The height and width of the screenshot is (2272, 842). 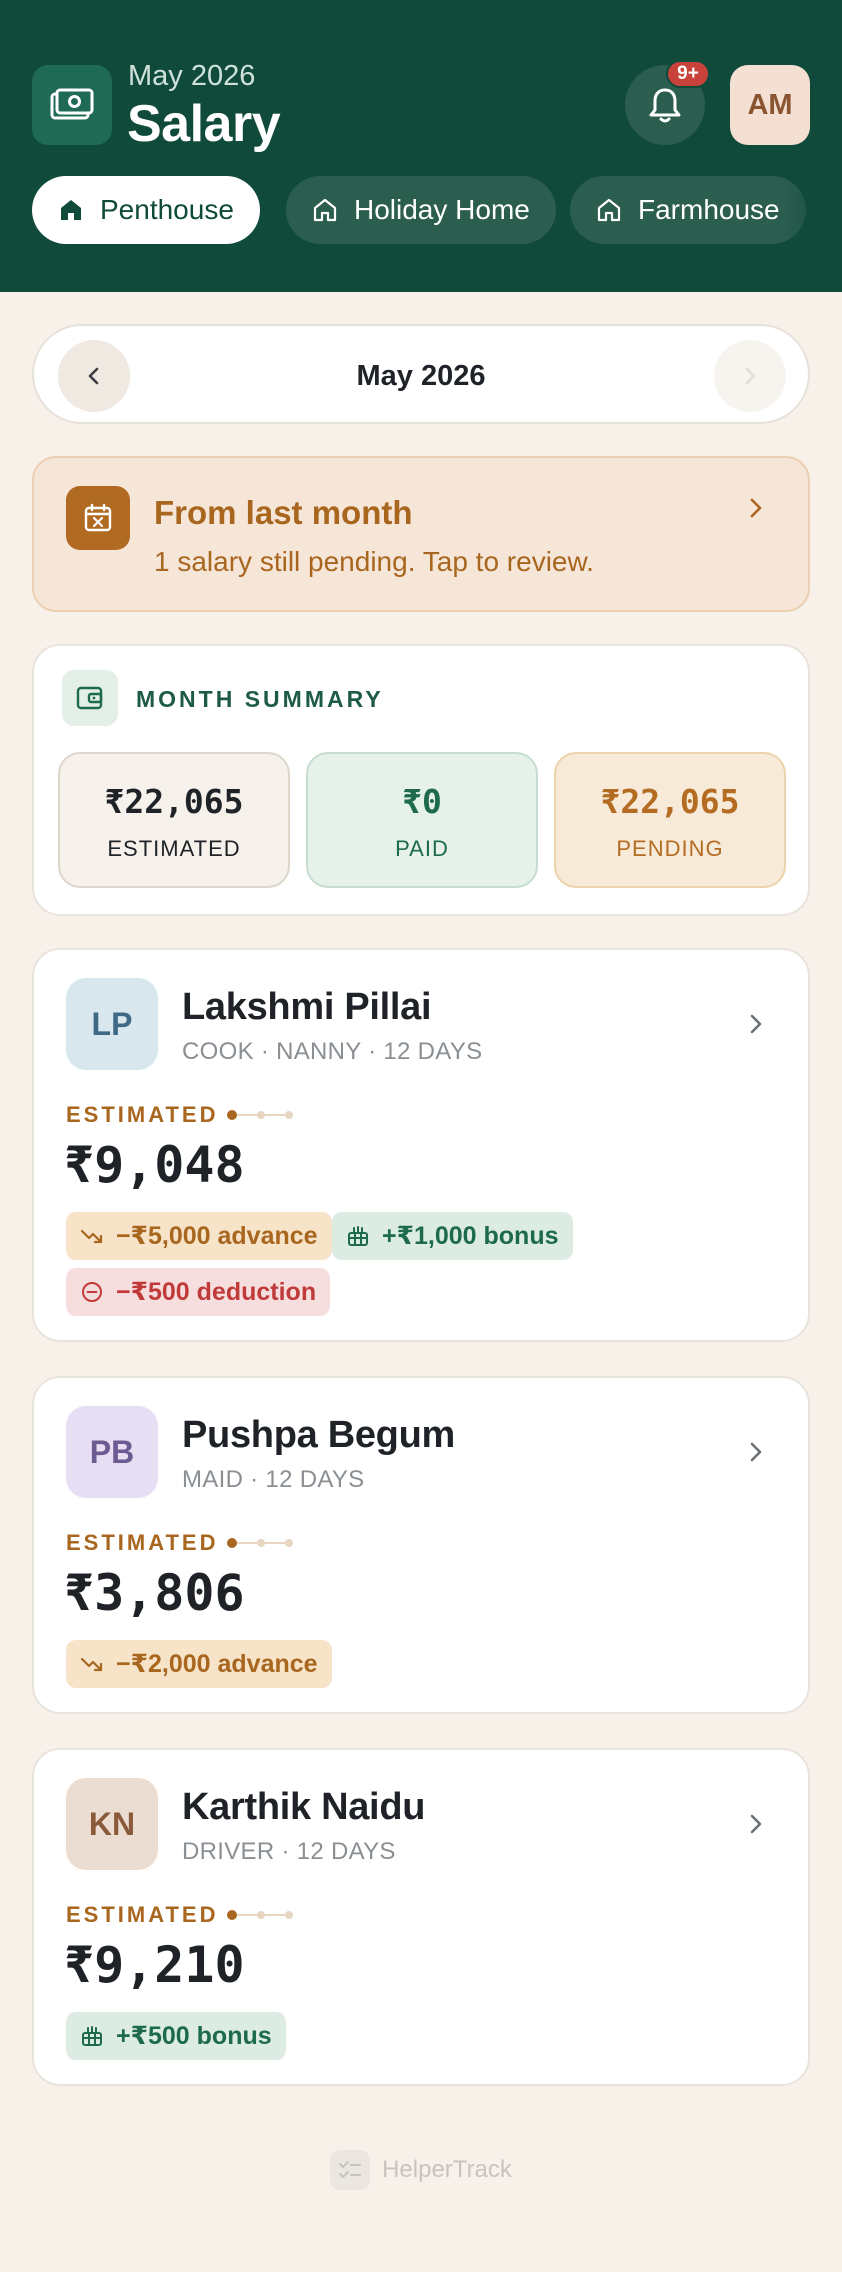 I want to click on bell-icon, so click(x=665, y=105).